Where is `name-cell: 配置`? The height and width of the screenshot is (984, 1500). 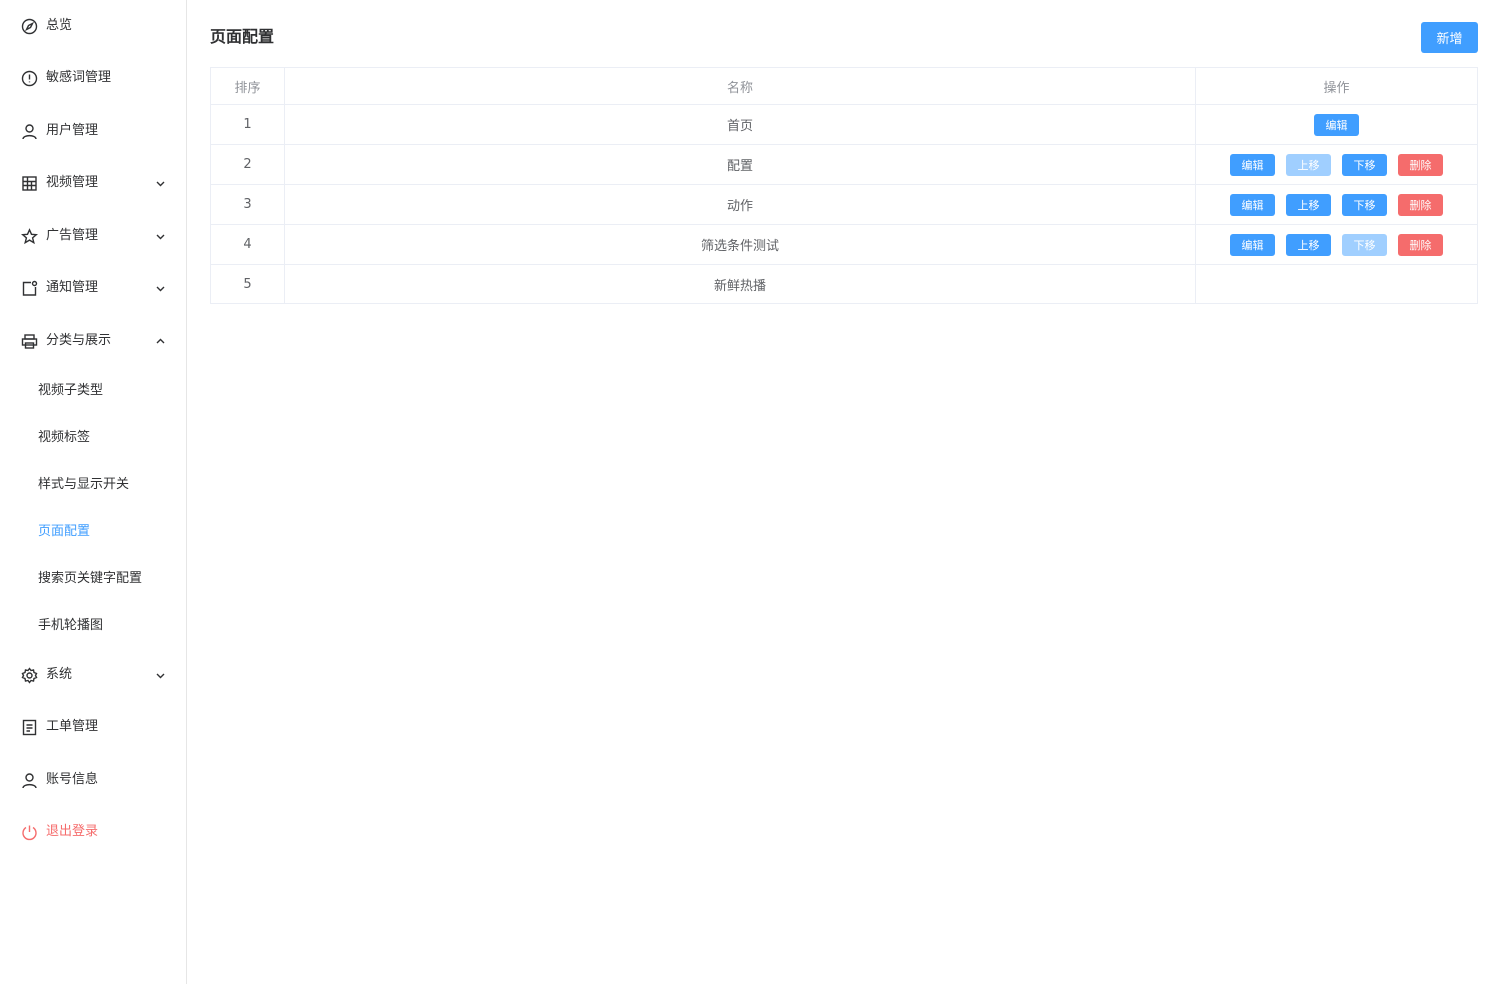
name-cell: 配置 is located at coordinates (740, 164).